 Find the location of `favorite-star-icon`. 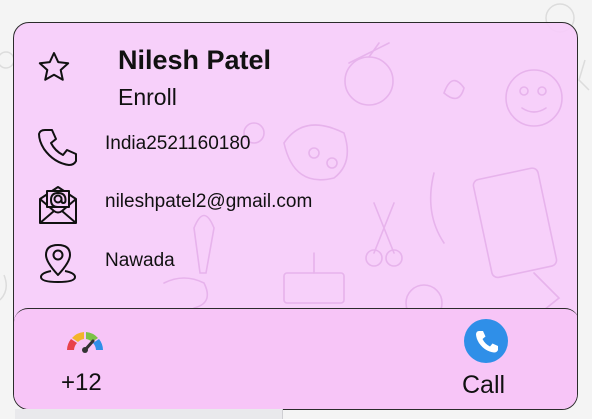

favorite-star-icon is located at coordinates (54, 67).